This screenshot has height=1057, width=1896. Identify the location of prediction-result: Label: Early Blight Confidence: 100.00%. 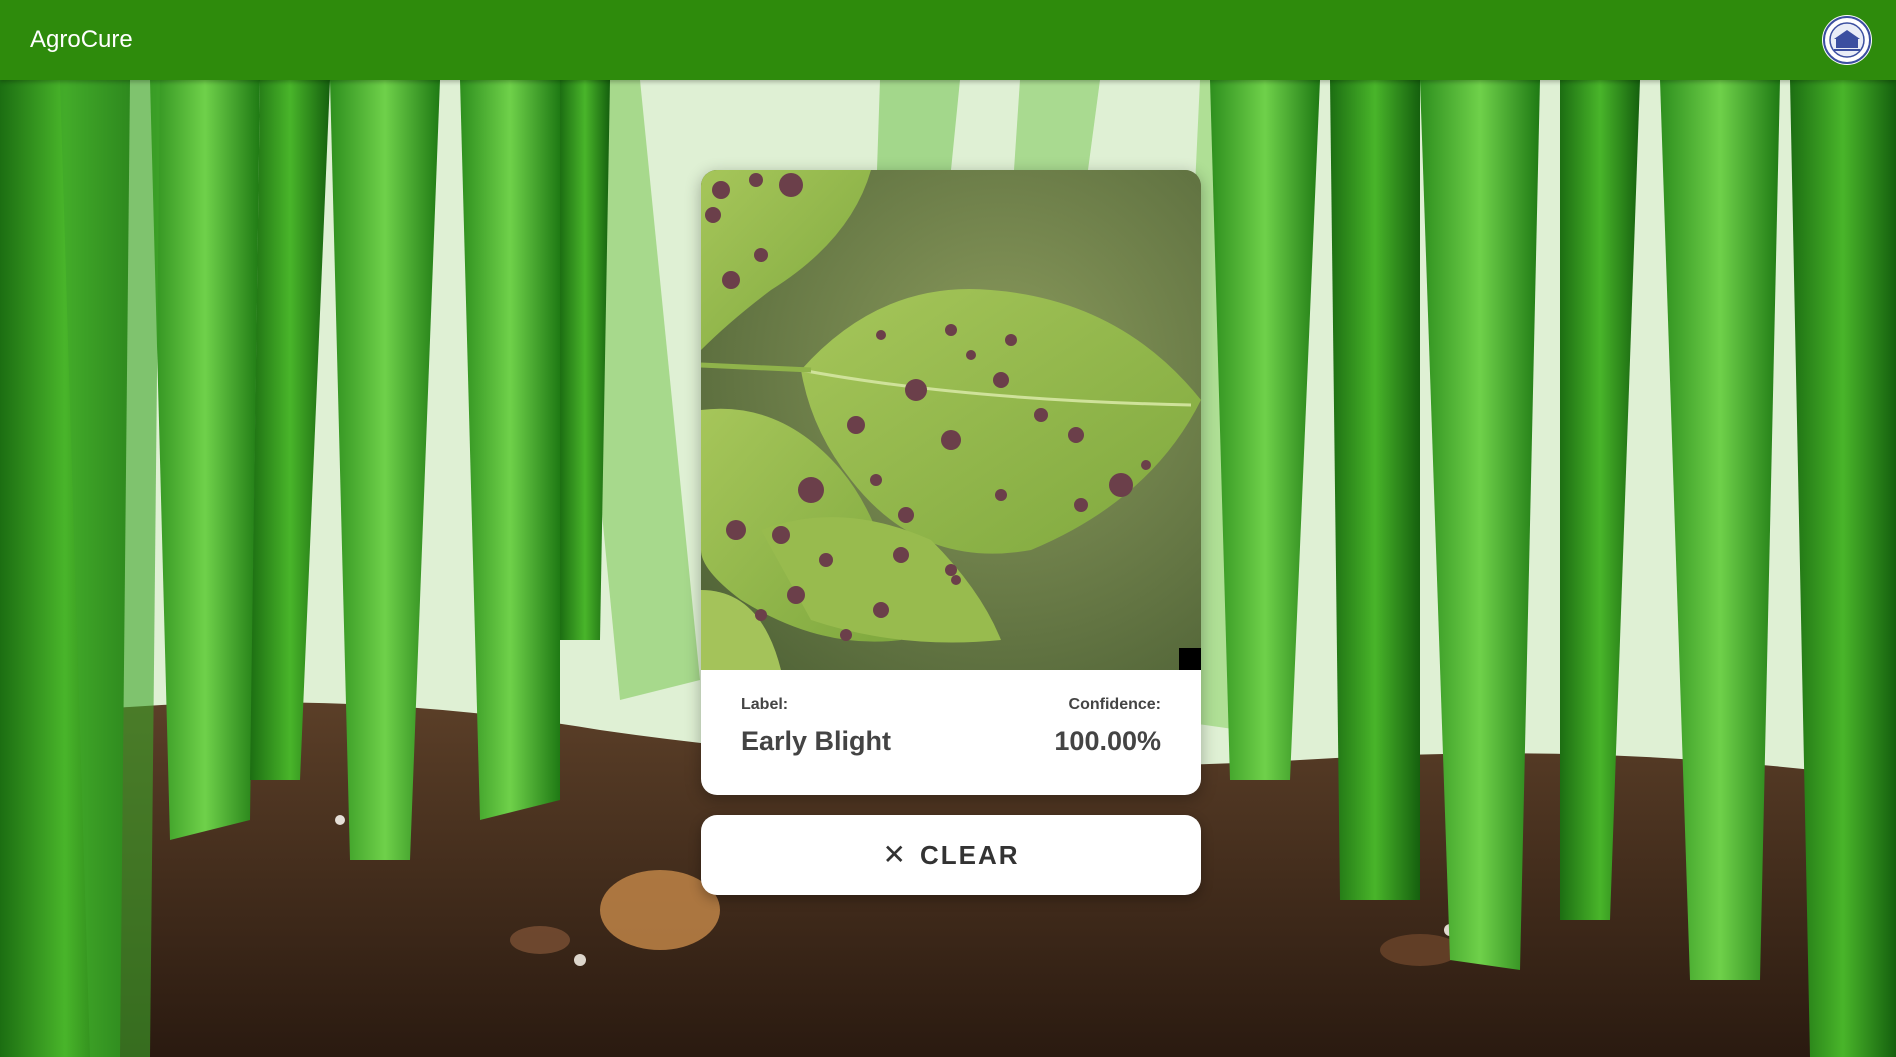
(951, 732).